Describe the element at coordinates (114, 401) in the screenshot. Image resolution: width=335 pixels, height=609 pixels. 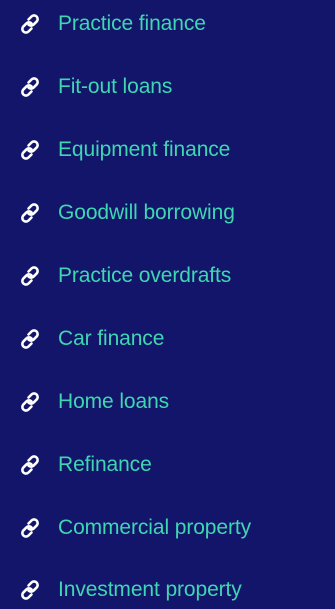
I see `link-label: Home loans` at that location.